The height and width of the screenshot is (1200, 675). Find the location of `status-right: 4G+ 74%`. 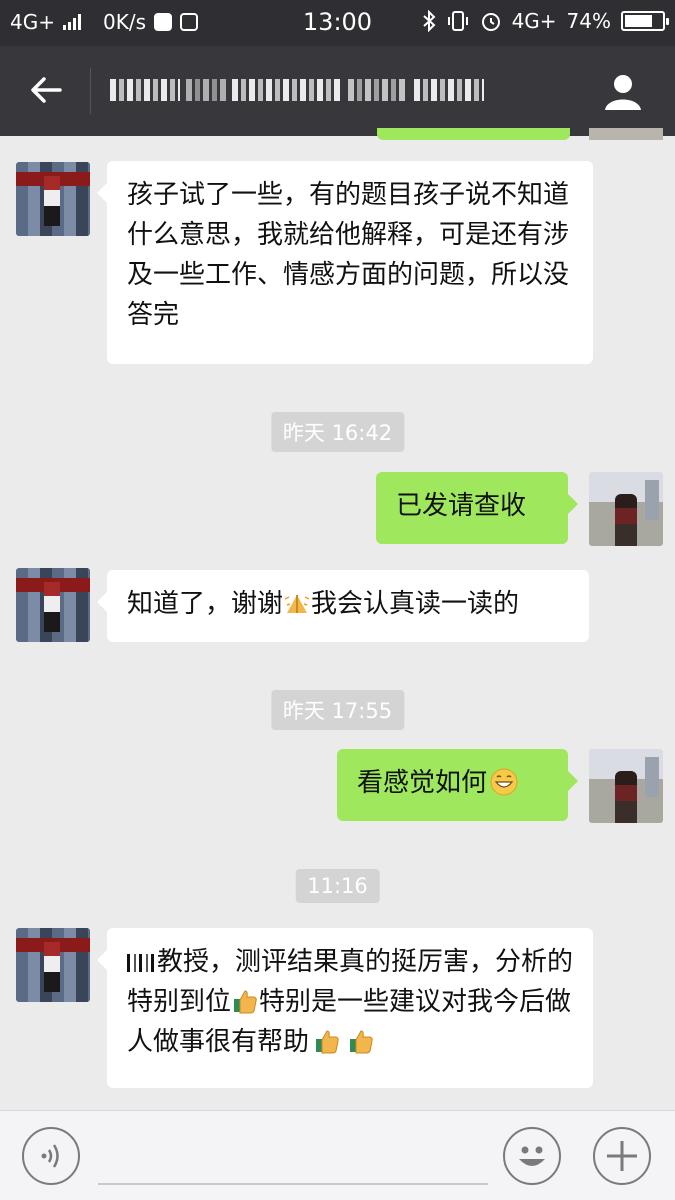

status-right: 4G+ 74% is located at coordinates (545, 21).